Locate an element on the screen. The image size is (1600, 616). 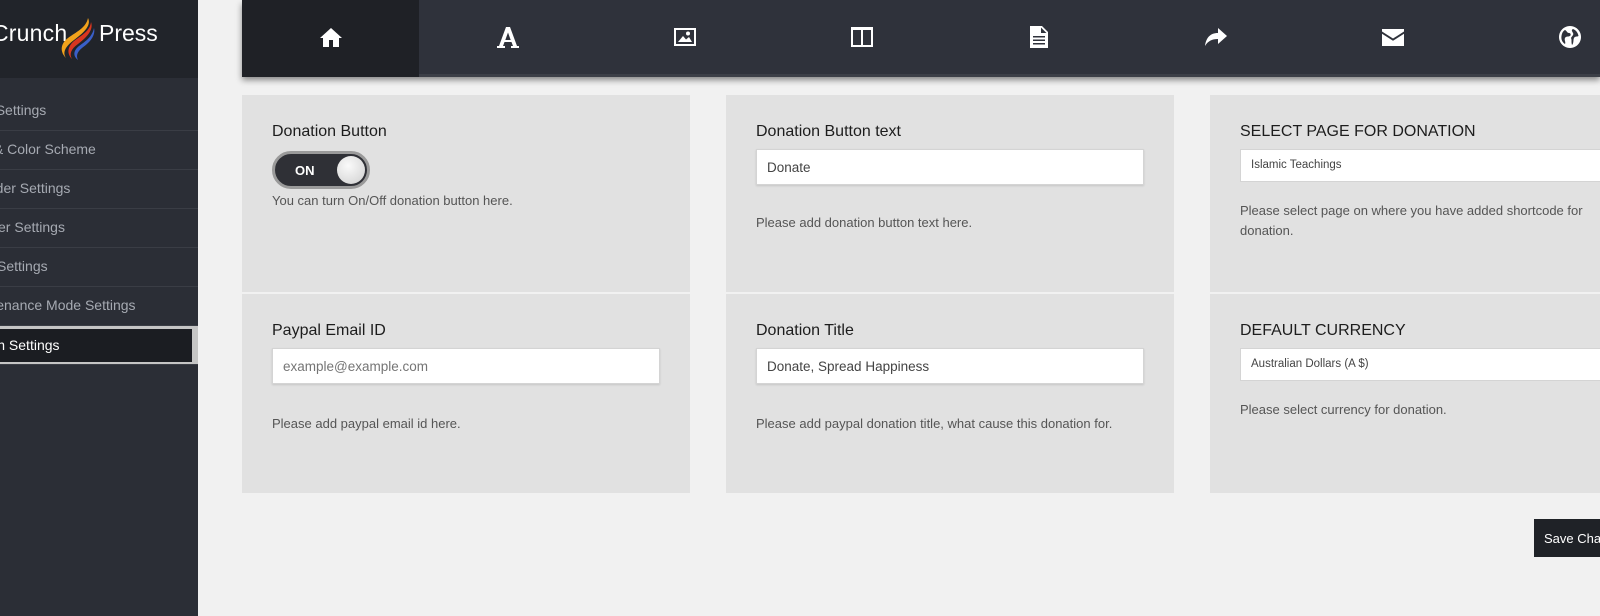
sidebar-item-label: General Settings is located at coordinates (23, 110).